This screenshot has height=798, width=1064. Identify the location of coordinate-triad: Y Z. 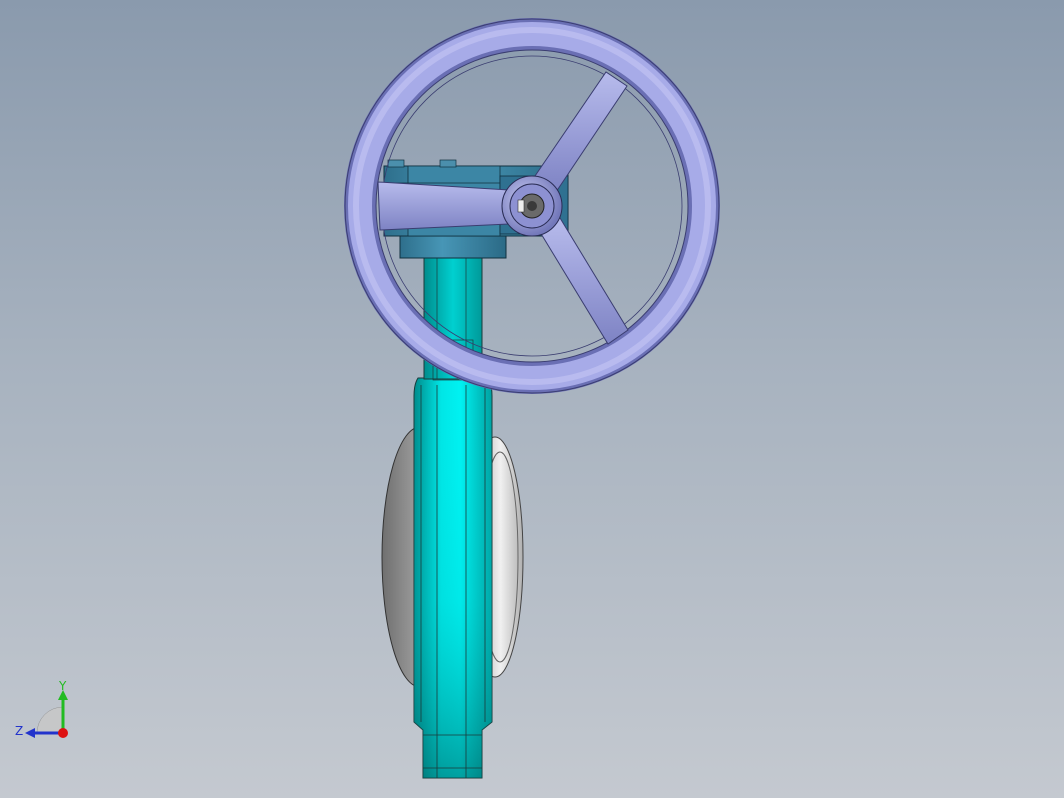
(41, 708).